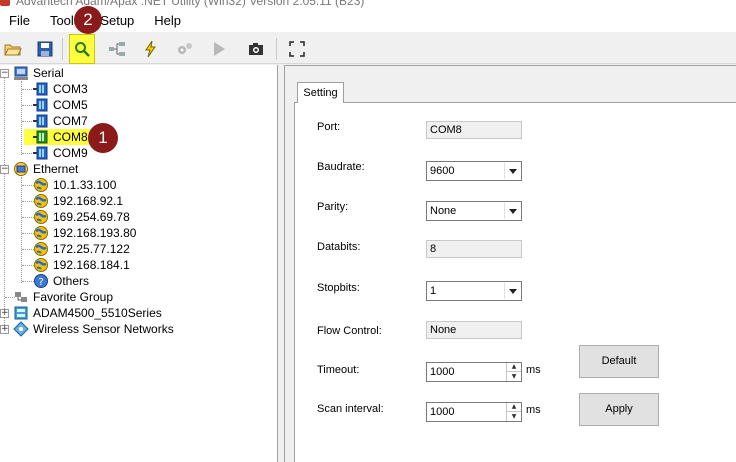 This screenshot has height=462, width=736. I want to click on tree-node-adam4500: ADAM4500_5510Series, so click(88, 313).